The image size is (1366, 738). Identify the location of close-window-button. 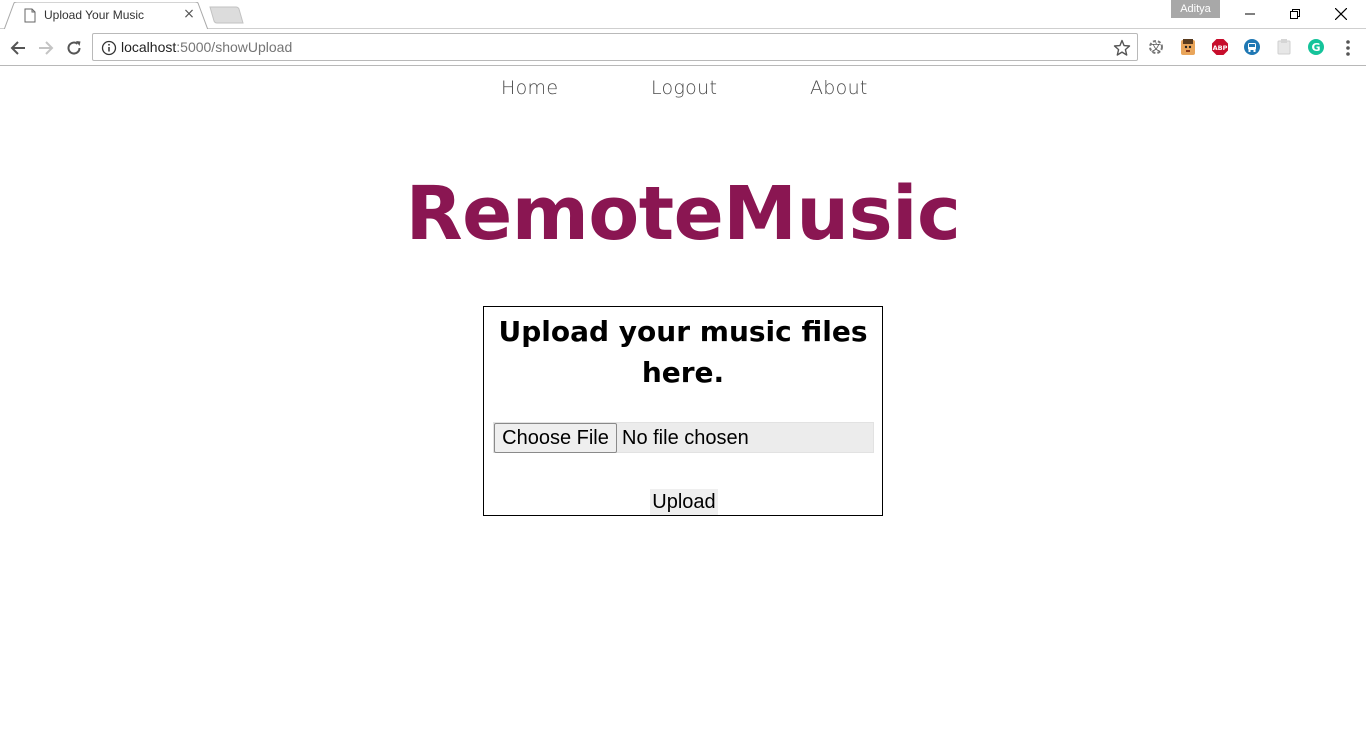
(1341, 14).